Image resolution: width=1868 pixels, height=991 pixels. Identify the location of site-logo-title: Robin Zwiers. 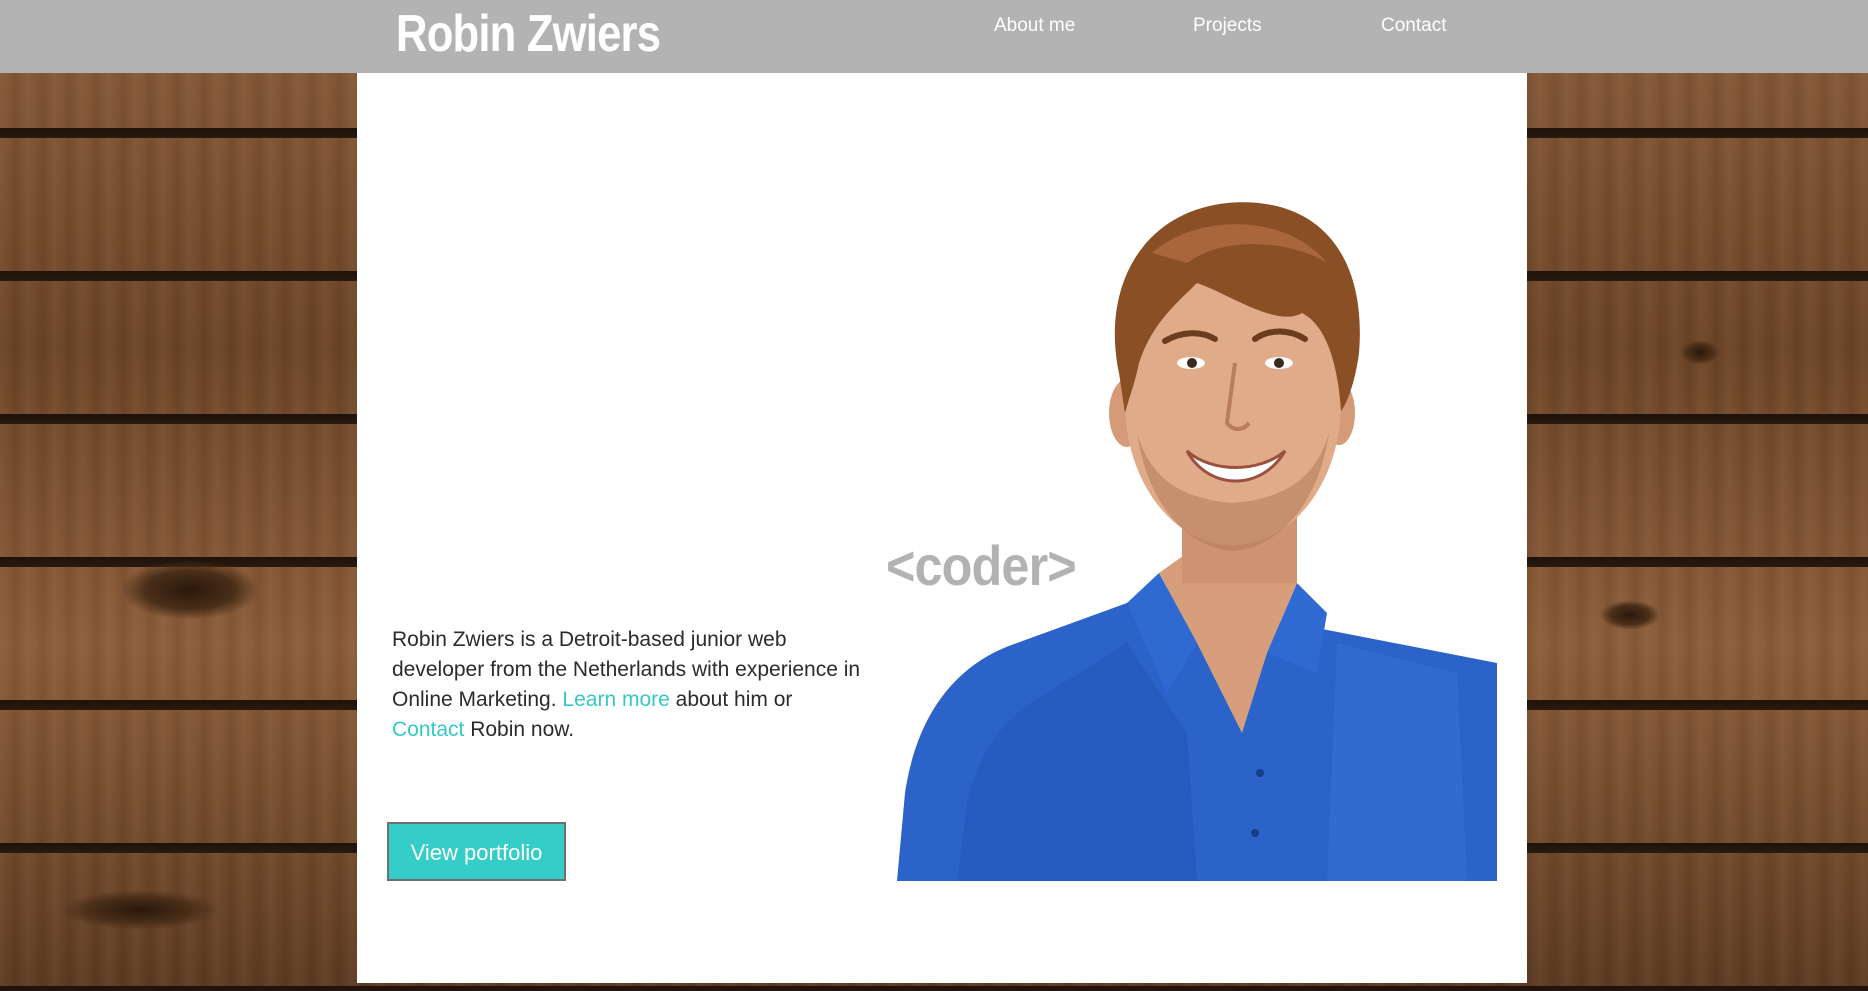
(528, 34).